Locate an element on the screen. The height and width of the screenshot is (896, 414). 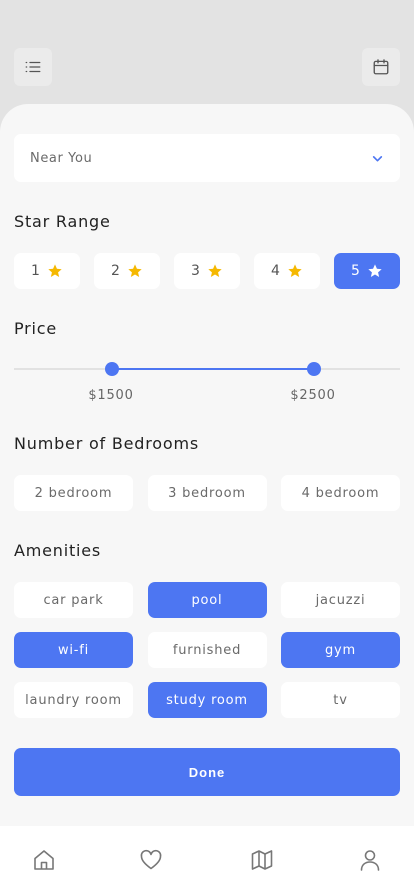
location-select: Near You is located at coordinates (207, 158).